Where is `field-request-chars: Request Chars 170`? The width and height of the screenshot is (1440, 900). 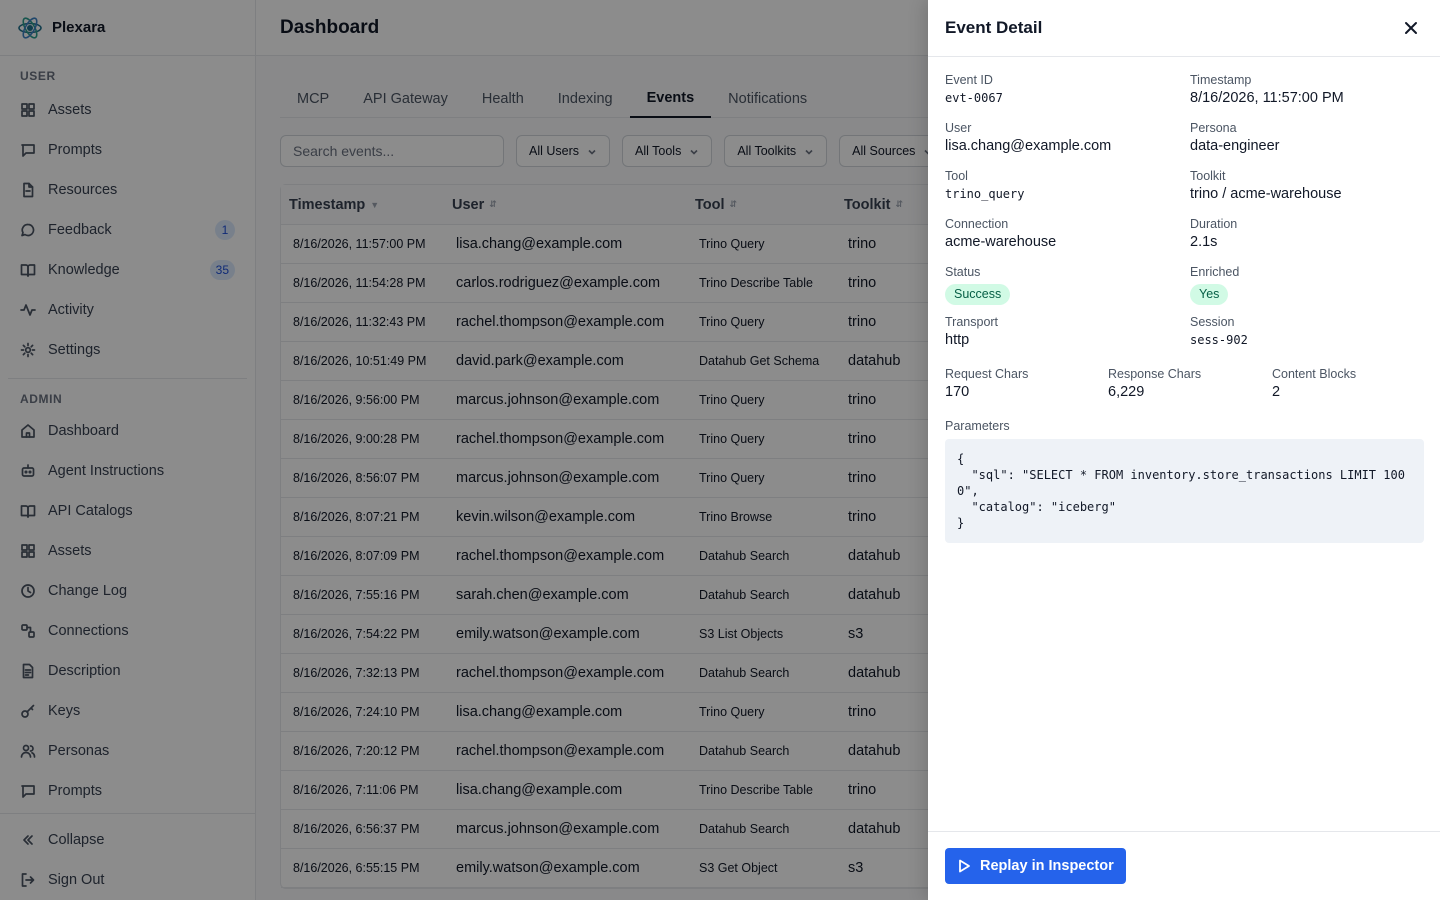
field-request-chars: Request Chars 170 is located at coordinates (986, 383).